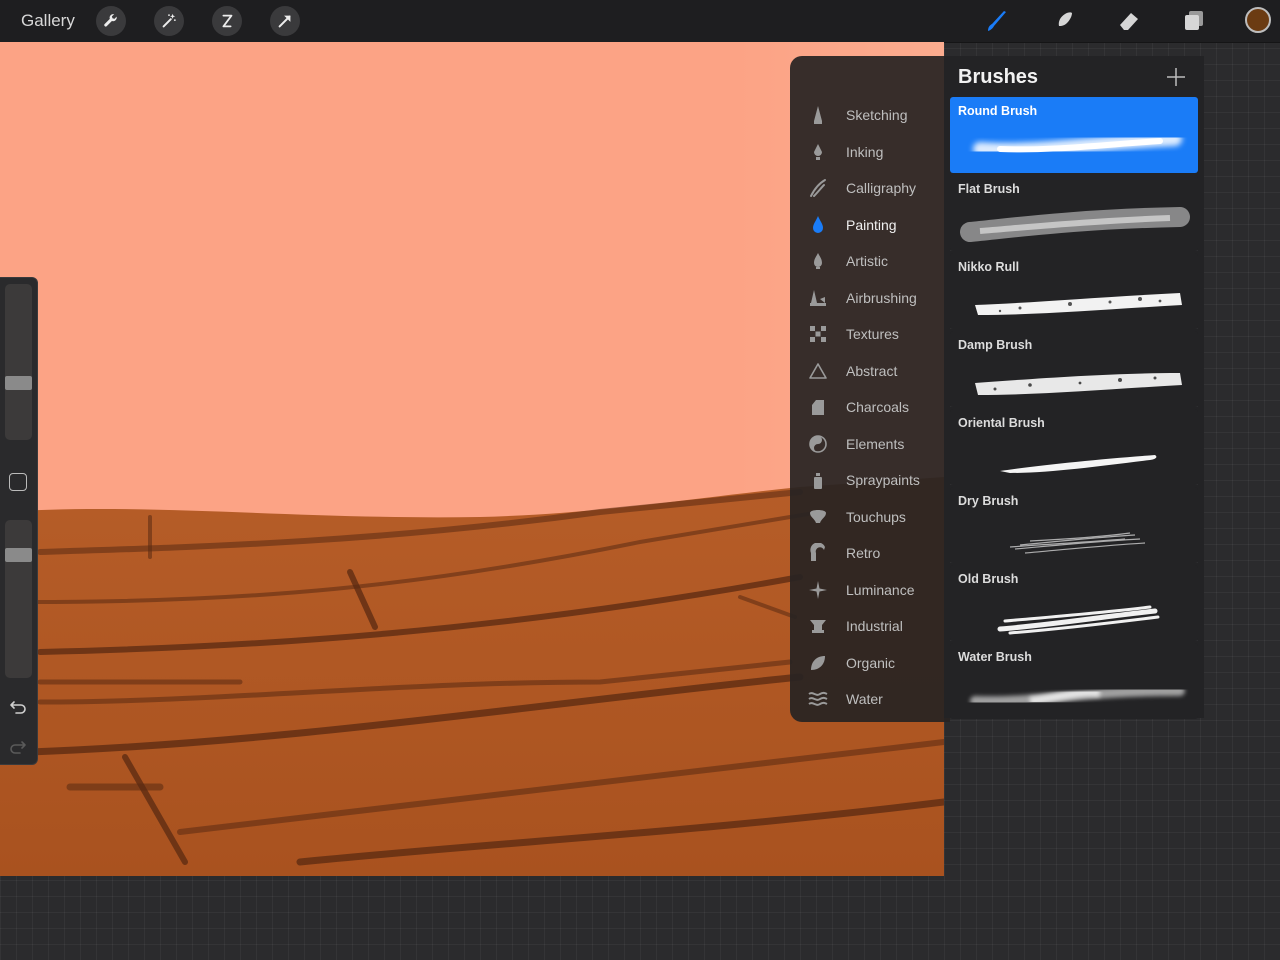 This screenshot has width=1280, height=960. I want to click on brush-item-water-brush: Water Brush, so click(1074, 681).